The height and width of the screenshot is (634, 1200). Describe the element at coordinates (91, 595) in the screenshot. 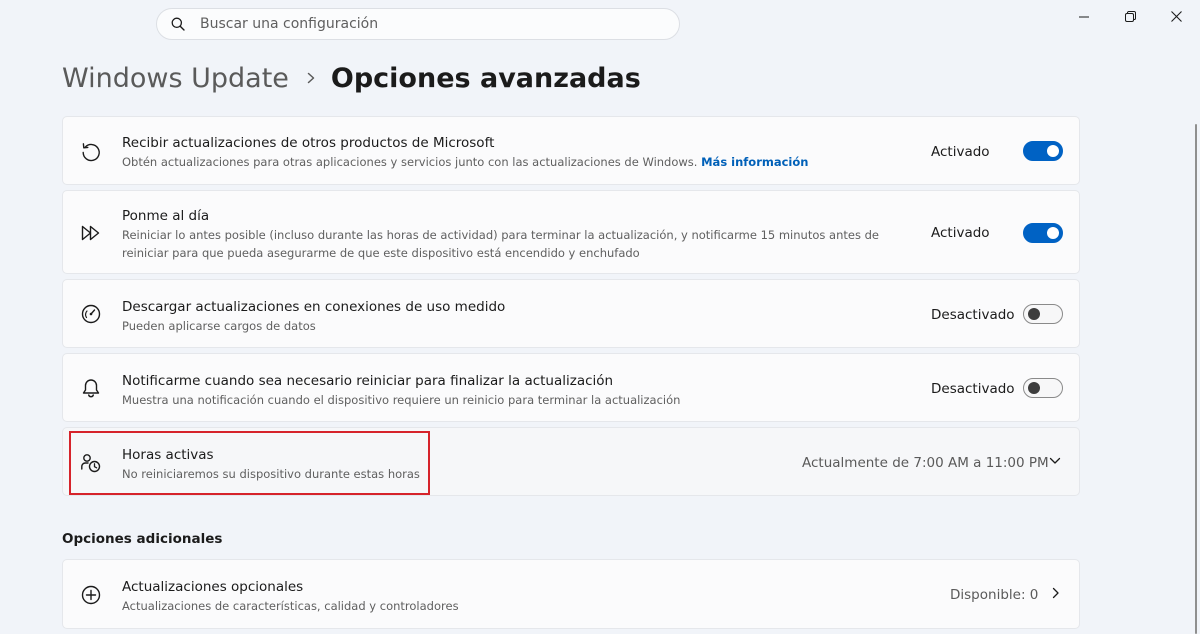

I see `add-circle-icon` at that location.